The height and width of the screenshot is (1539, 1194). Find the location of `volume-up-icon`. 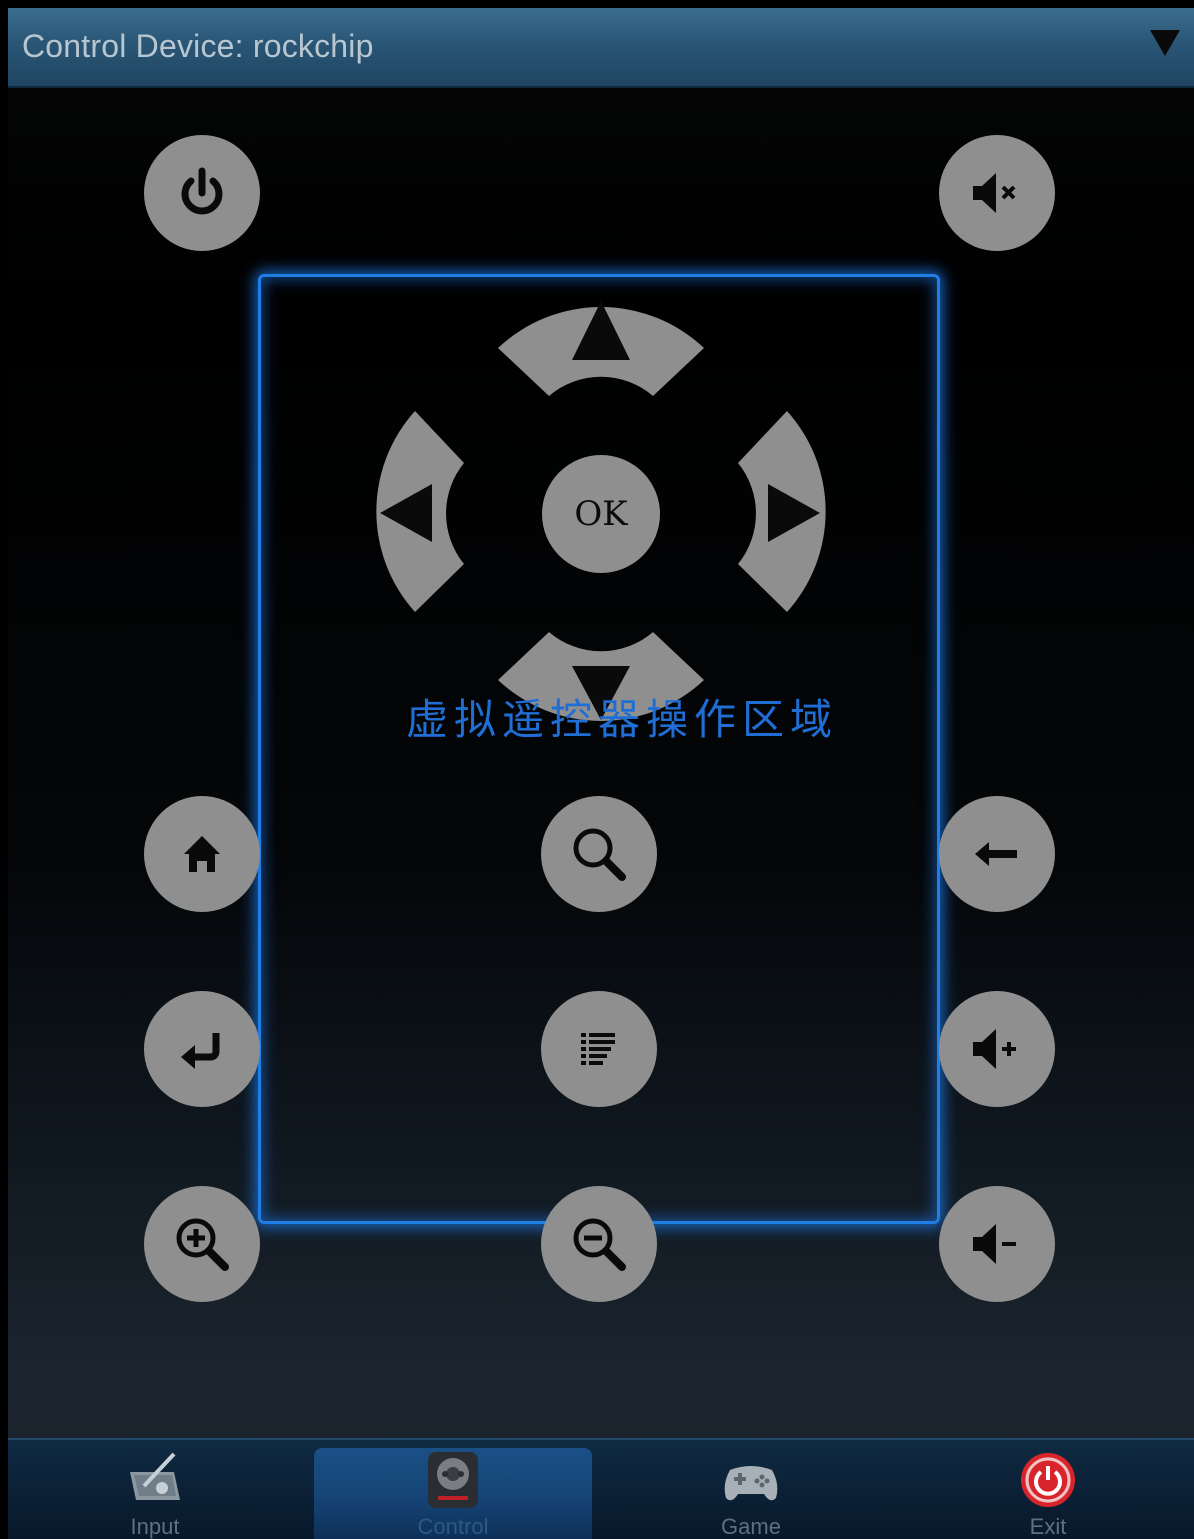

volume-up-icon is located at coordinates (994, 1049).